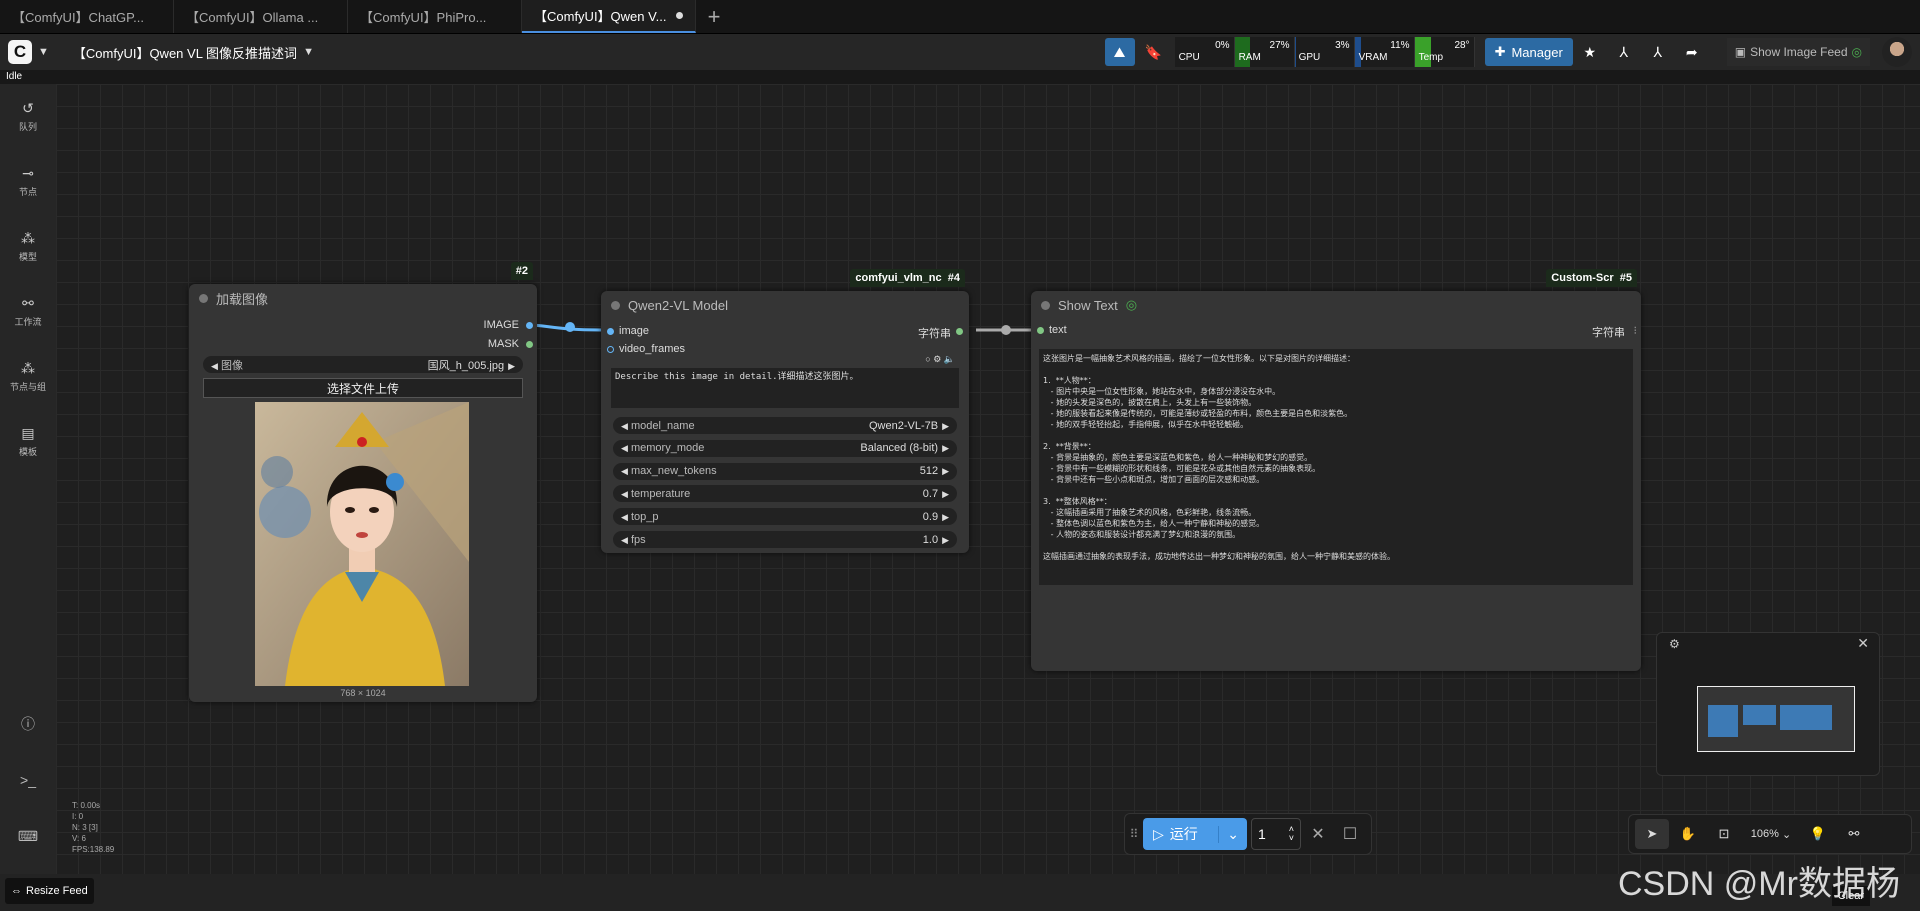  What do you see at coordinates (785, 494) in the screenshot?
I see `widget-temperature: ◀ temperature 0.7 ▶` at bounding box center [785, 494].